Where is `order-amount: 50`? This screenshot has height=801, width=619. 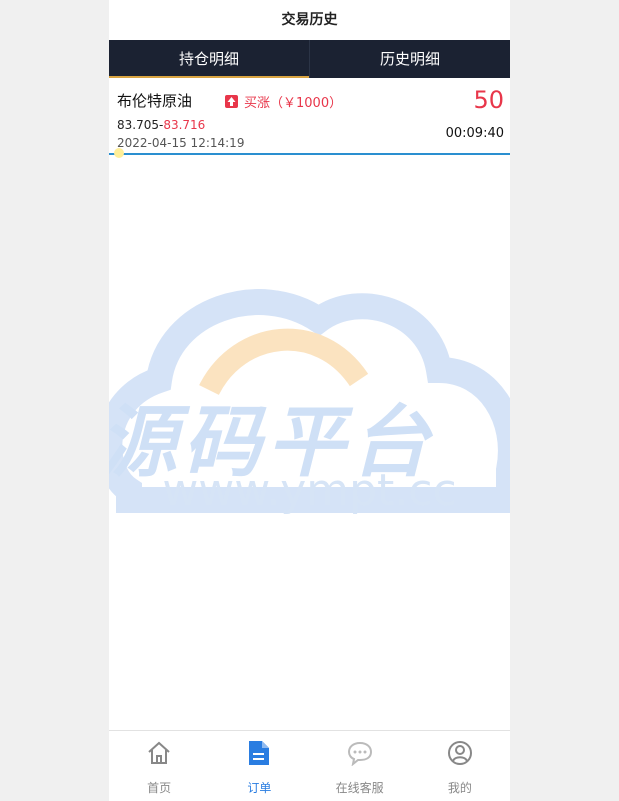
order-amount: 50 is located at coordinates (488, 100).